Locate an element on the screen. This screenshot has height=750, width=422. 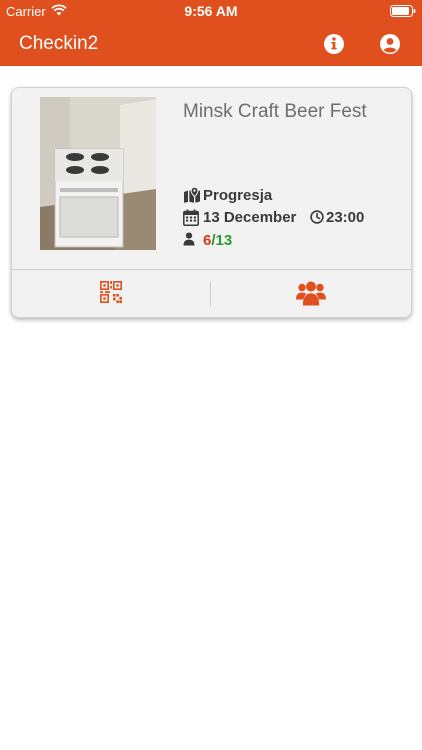
scan-qr-button is located at coordinates (111, 293).